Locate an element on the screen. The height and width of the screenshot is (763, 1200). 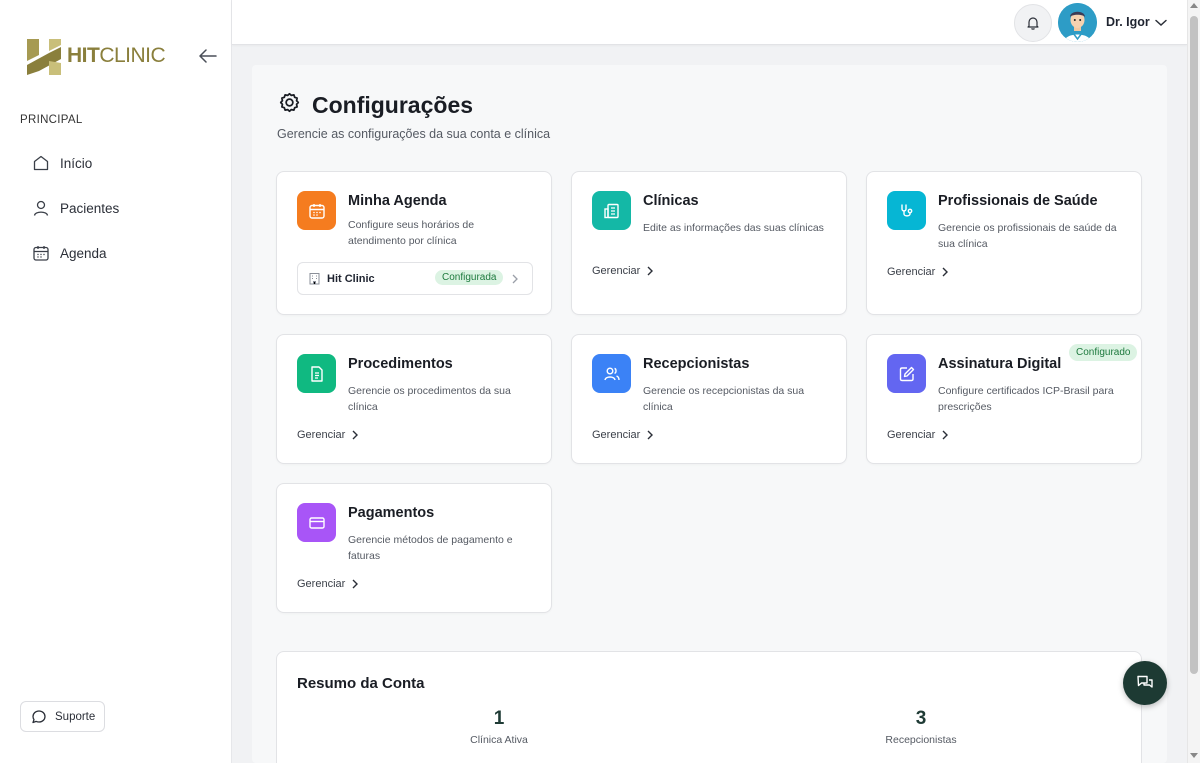
support-label: Suporte is located at coordinates (75, 716).